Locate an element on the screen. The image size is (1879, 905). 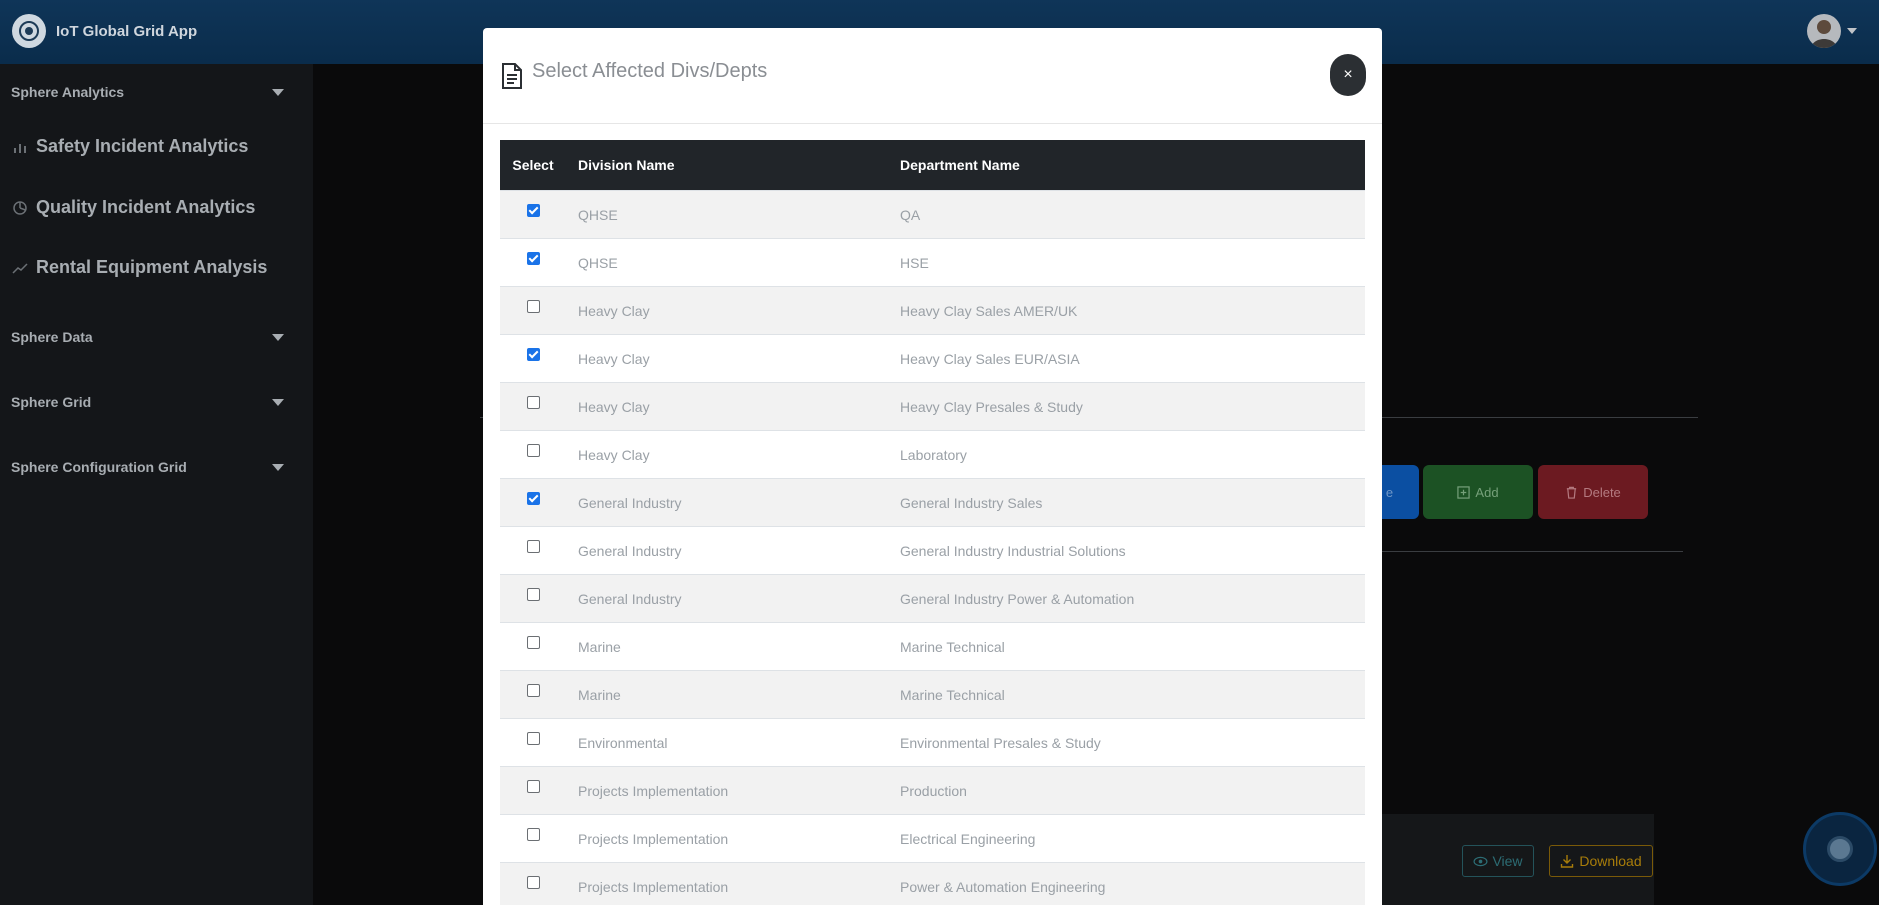
app-logo-icon is located at coordinates (29, 31).